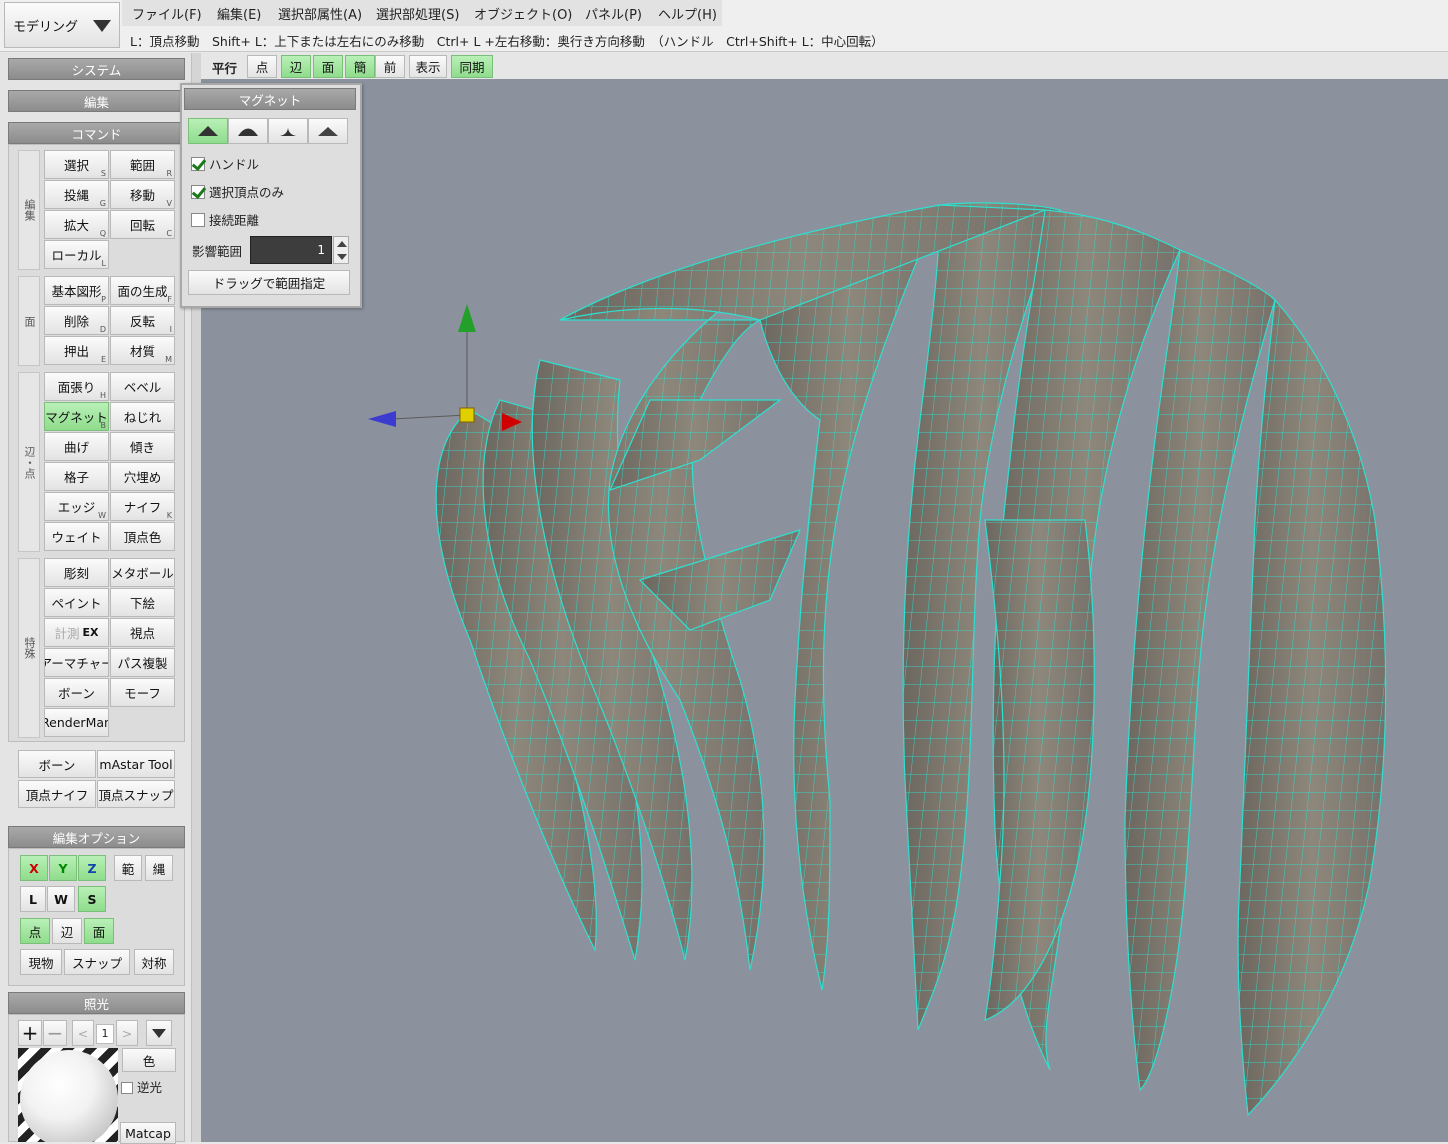 This screenshot has height=1144, width=1448. What do you see at coordinates (142, 662) in the screenshot?
I see `command-button: パス複製` at bounding box center [142, 662].